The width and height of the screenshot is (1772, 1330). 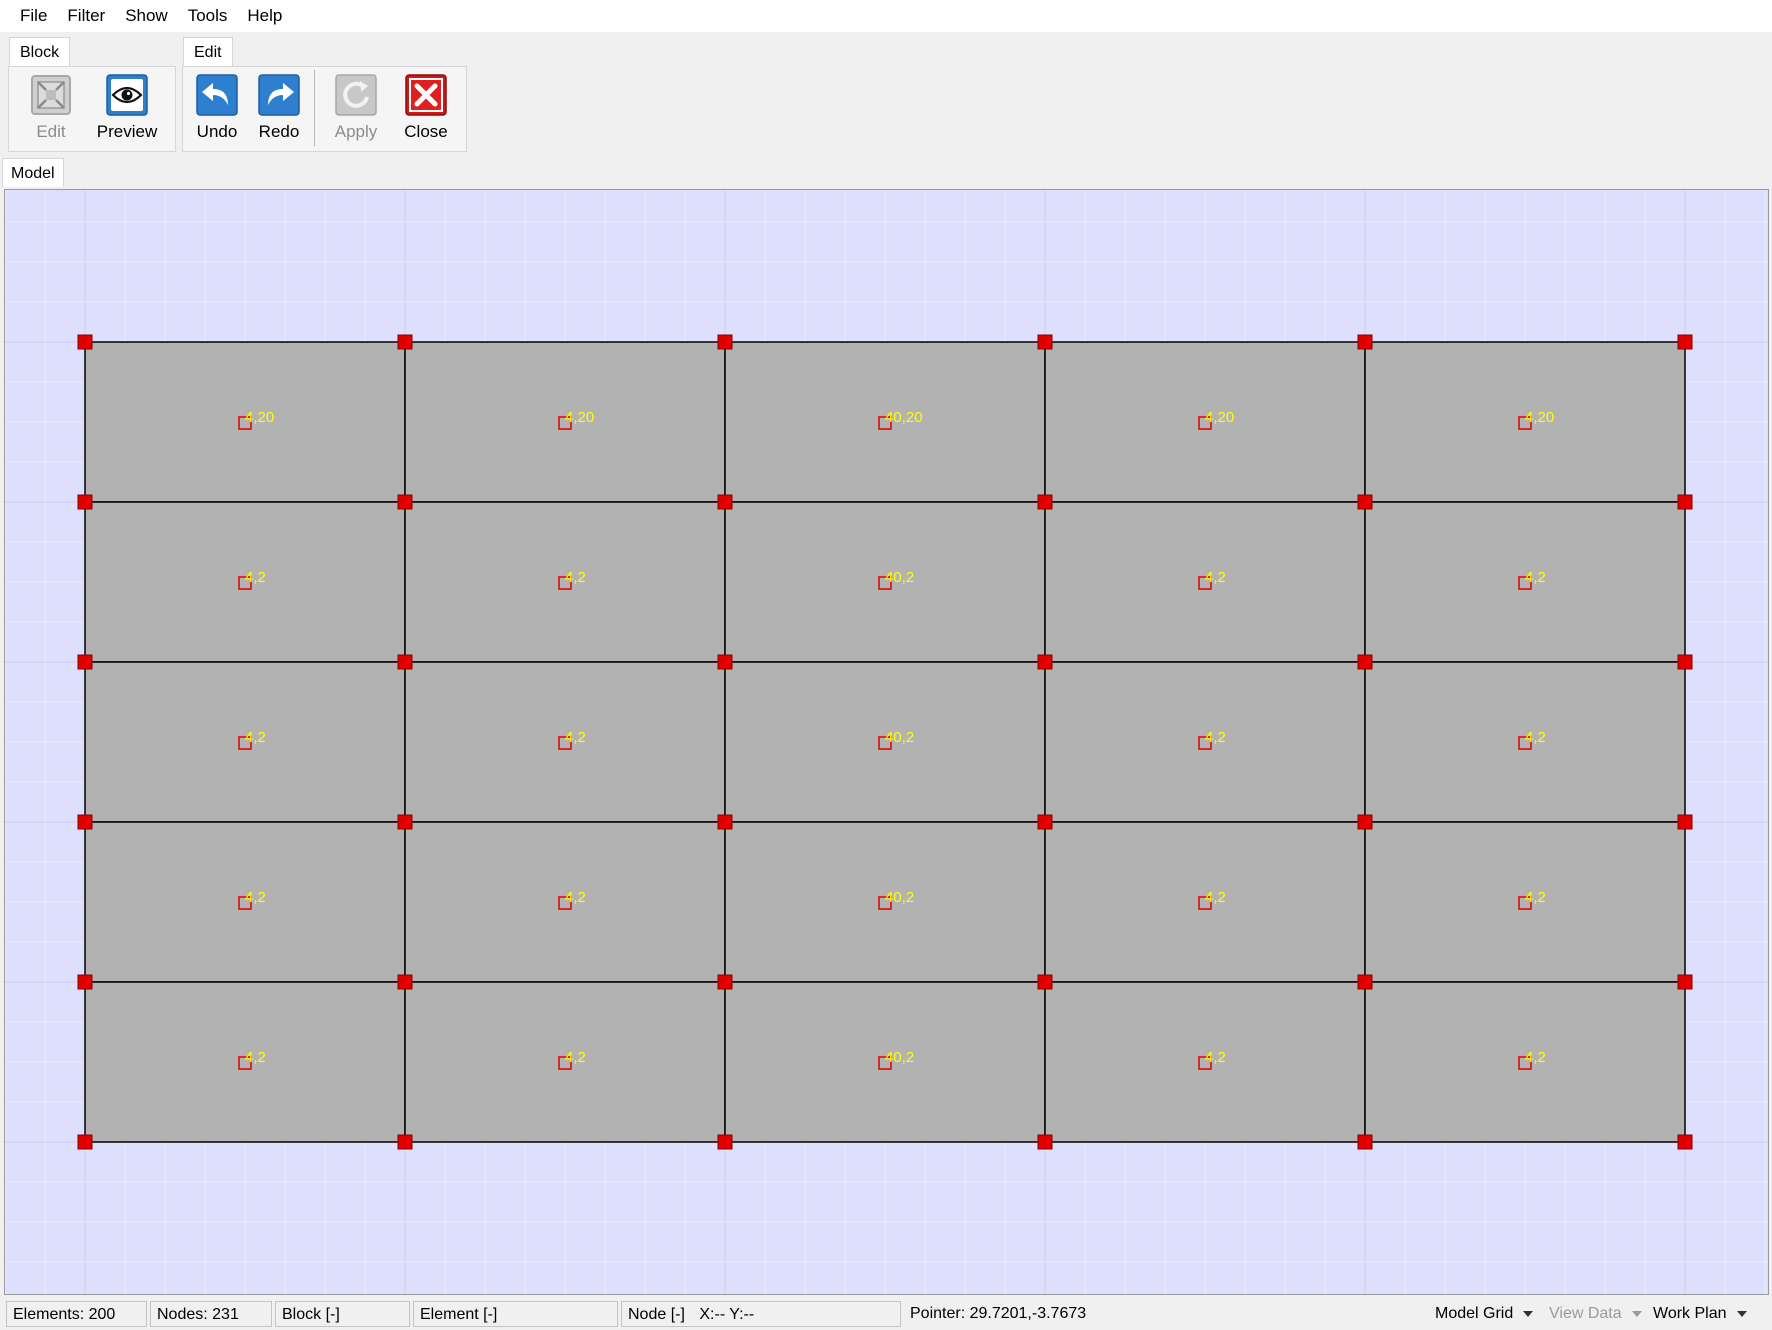 I want to click on model-grid-dropdown: Model Grid, so click(x=1484, y=1314).